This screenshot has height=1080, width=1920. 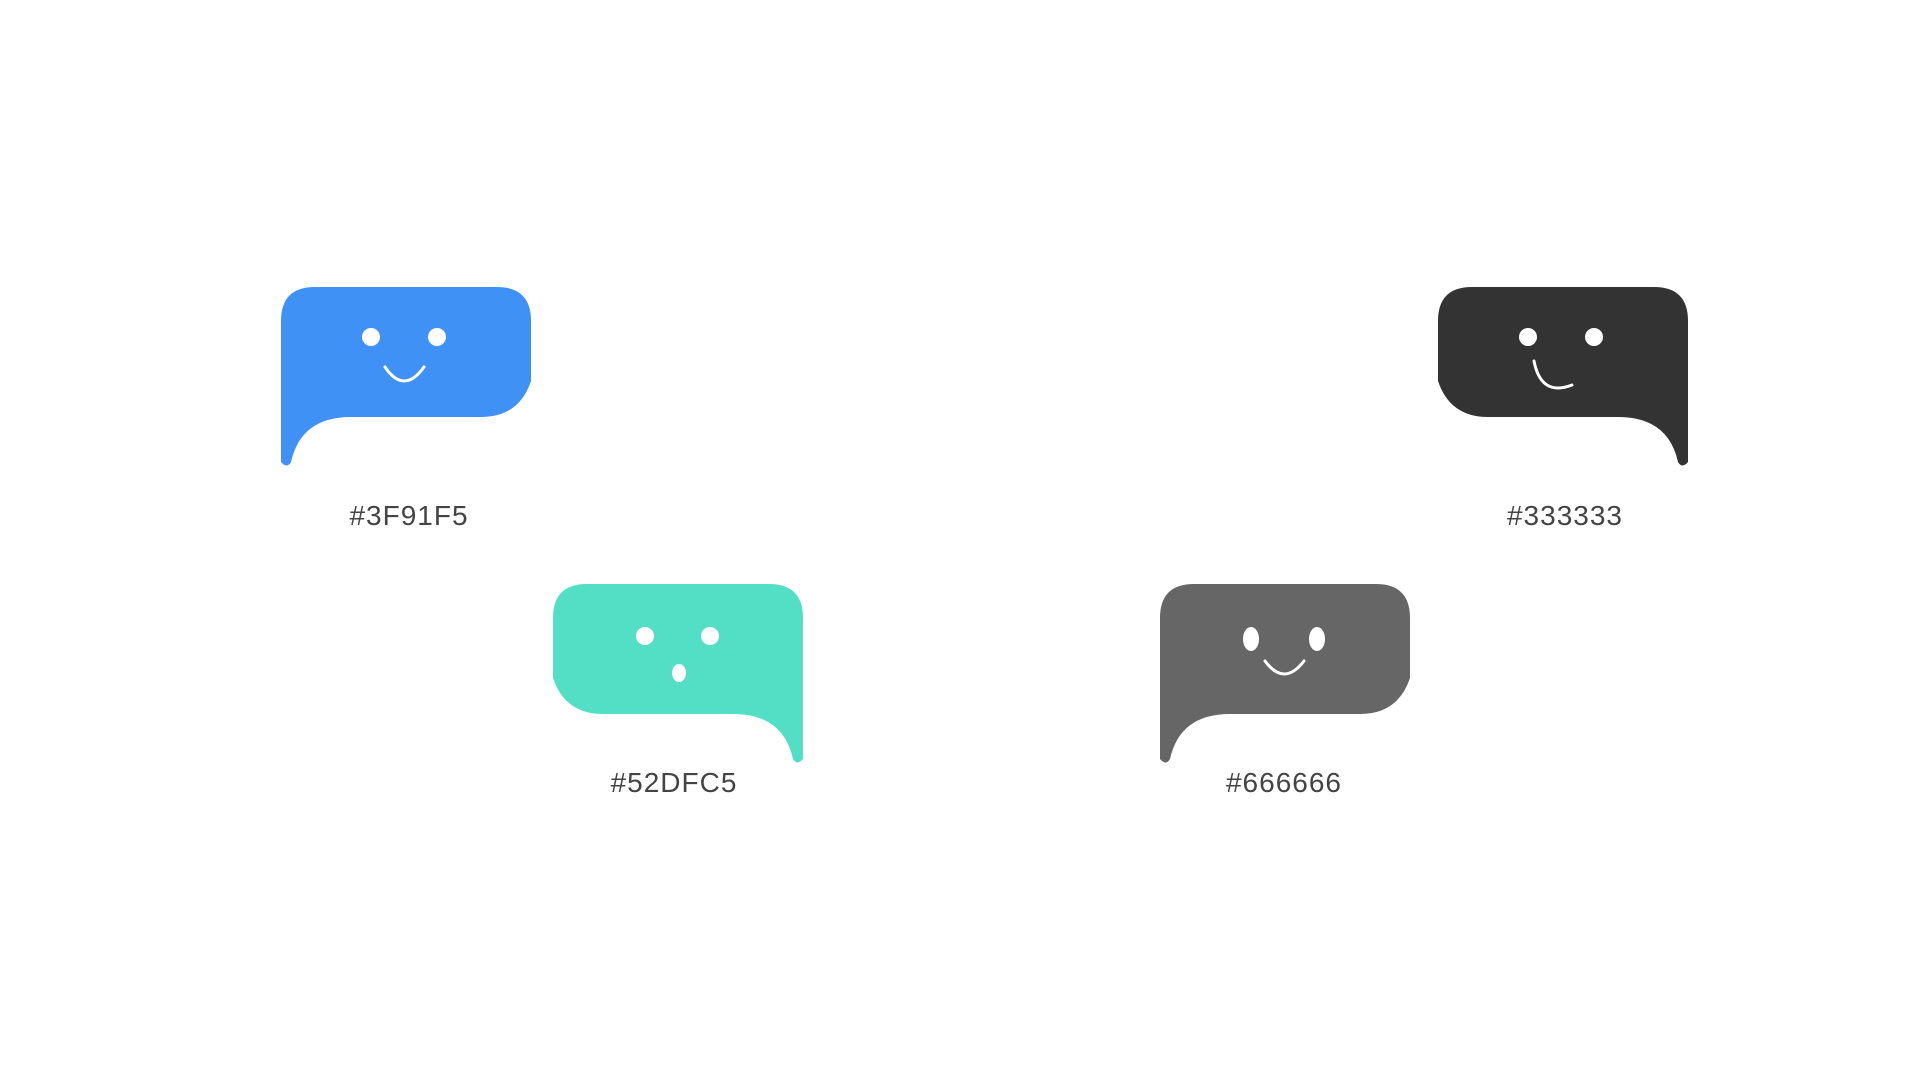 I want to click on swatch-label-blue: #3F91F5, so click(x=409, y=515).